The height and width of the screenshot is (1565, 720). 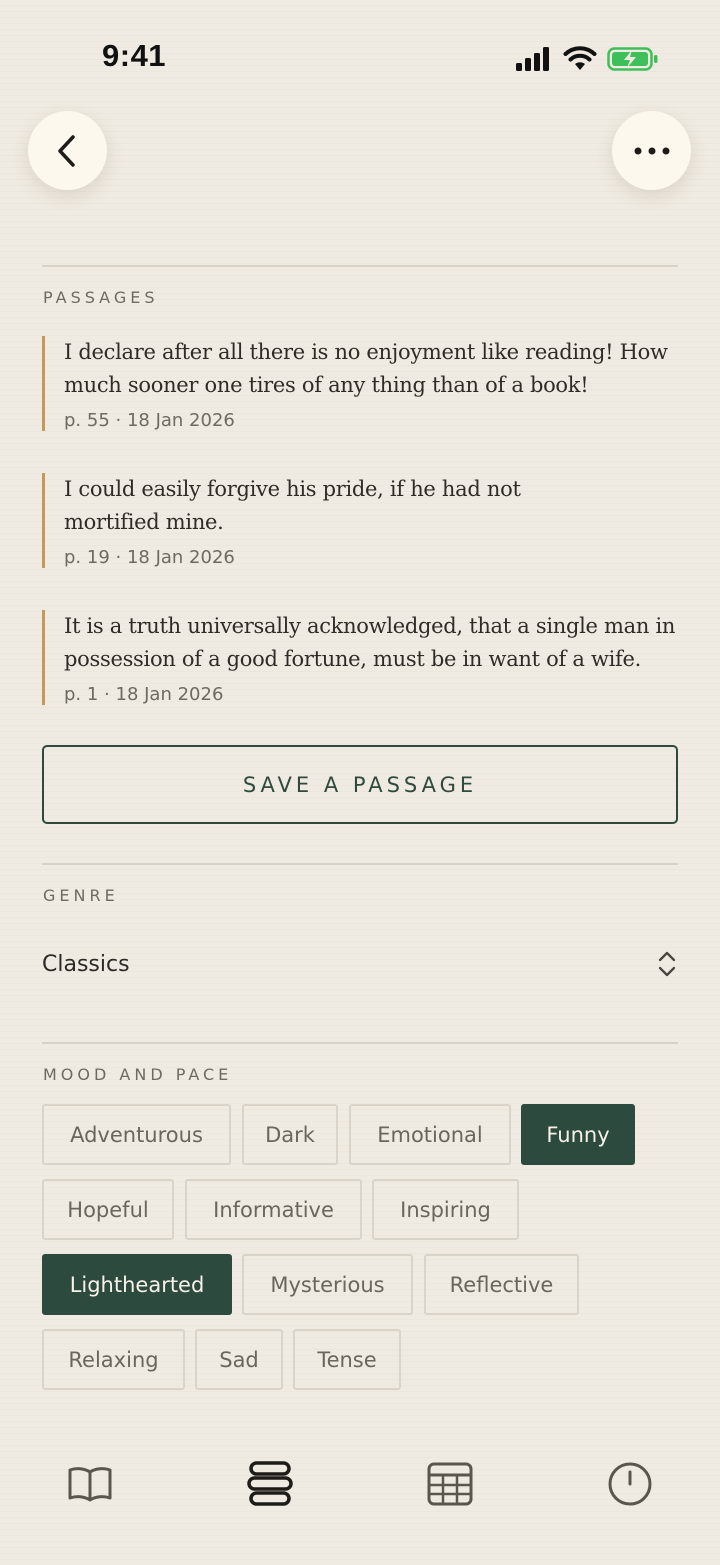 I want to click on divider-mood, so click(x=360, y=1043).